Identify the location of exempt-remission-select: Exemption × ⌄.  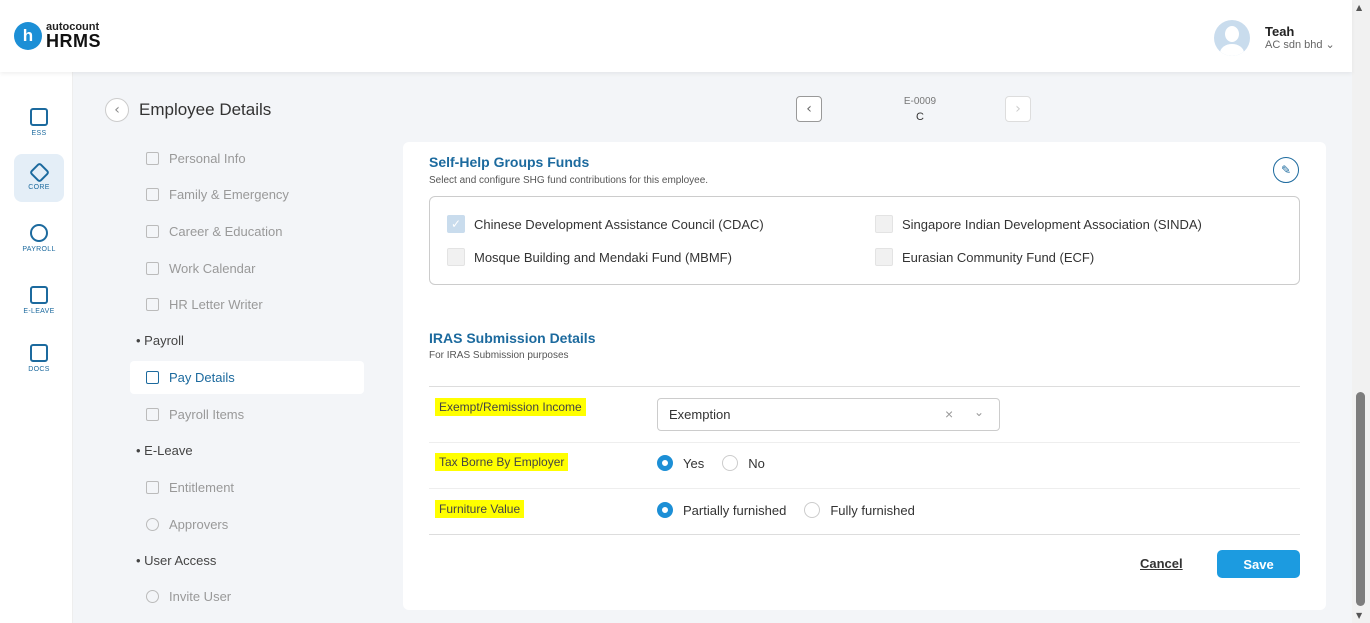
(828, 414).